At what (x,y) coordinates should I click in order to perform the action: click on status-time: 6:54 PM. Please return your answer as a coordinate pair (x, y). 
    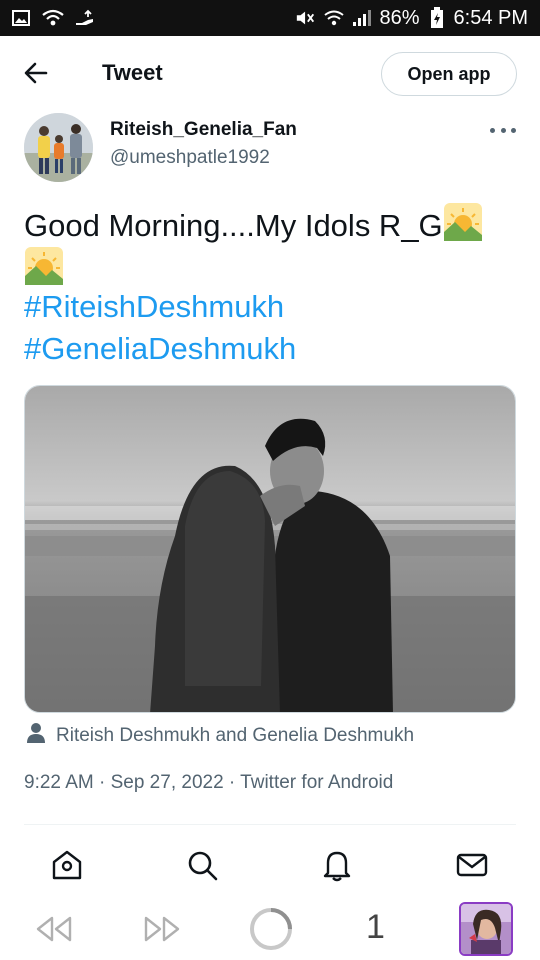
    Looking at the image, I should click on (490, 17).